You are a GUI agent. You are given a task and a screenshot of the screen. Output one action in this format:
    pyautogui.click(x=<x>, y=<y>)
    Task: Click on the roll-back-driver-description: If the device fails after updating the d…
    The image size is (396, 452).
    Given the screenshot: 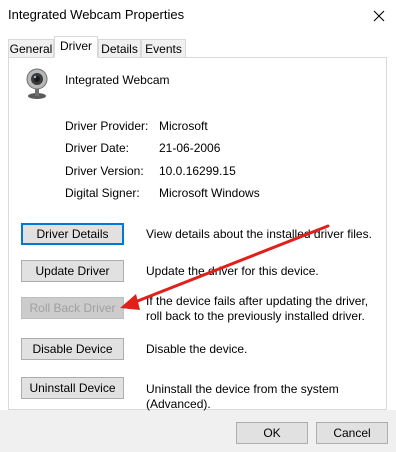 What is the action you would take?
    pyautogui.click(x=257, y=308)
    